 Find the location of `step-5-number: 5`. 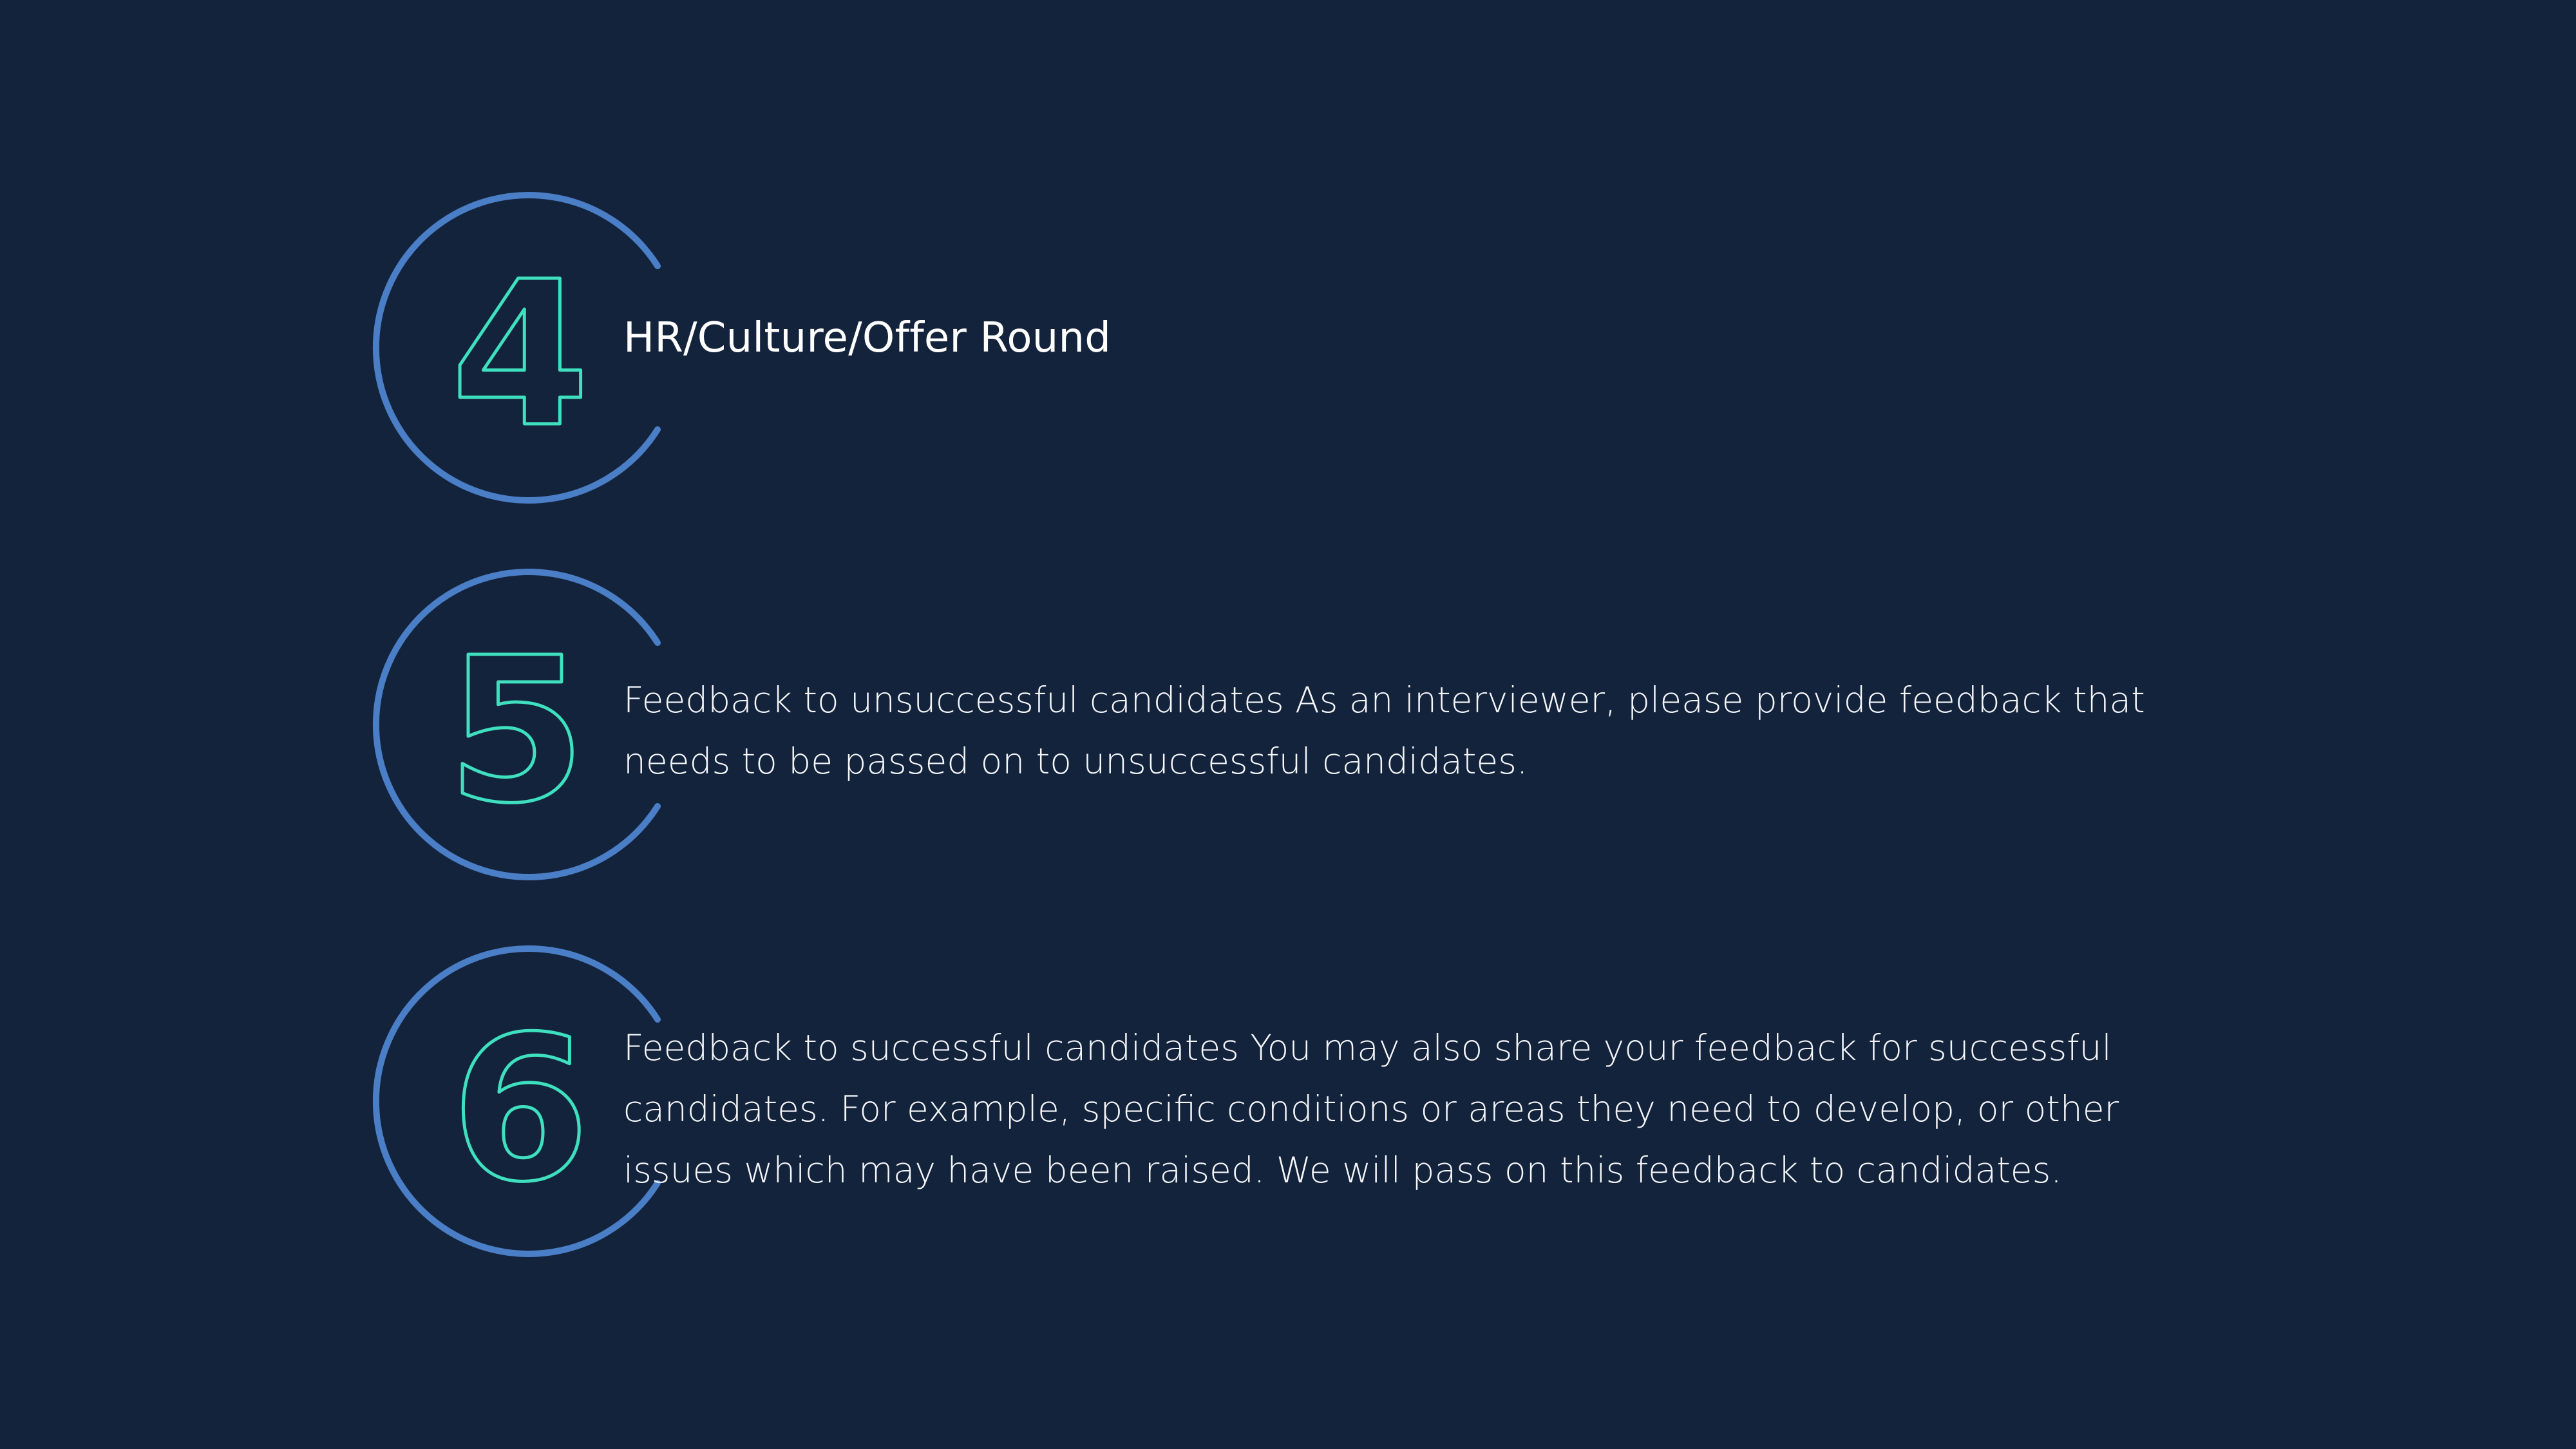

step-5-number: 5 is located at coordinates (516, 731).